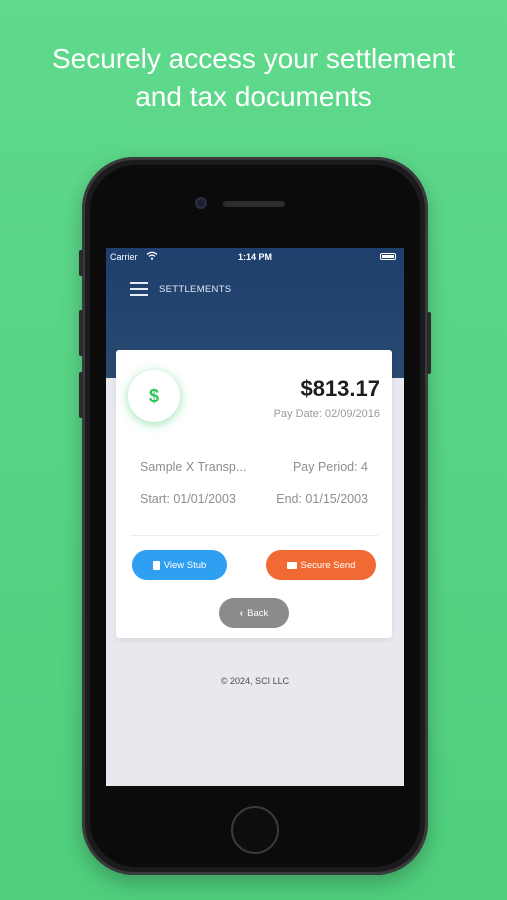 The image size is (507, 900). What do you see at coordinates (291, 565) in the screenshot?
I see `envelope-icon` at bounding box center [291, 565].